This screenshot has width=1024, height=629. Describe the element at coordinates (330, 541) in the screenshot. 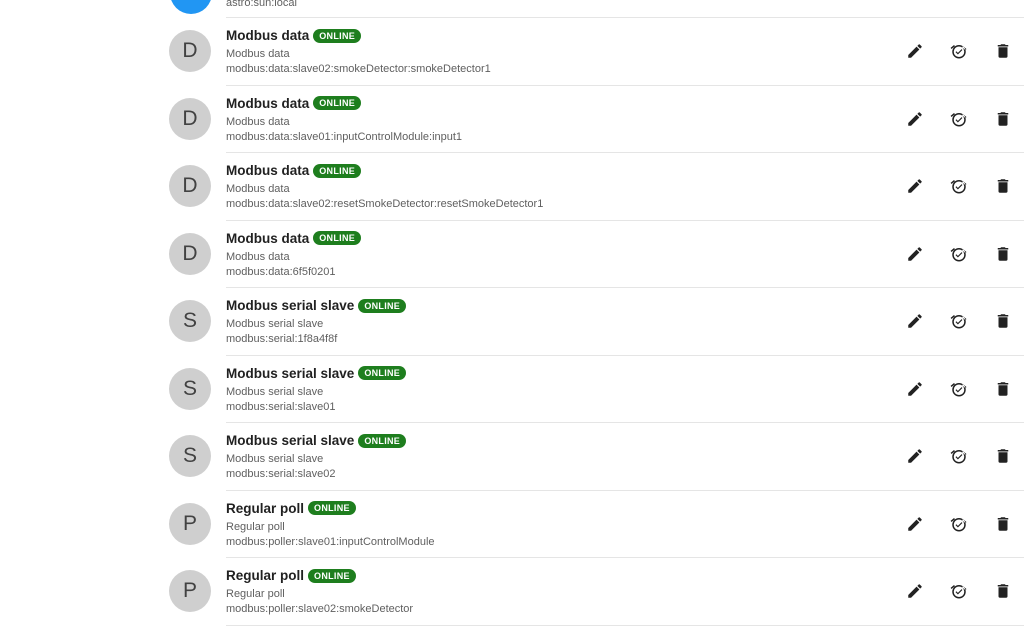

I see `thing-uid: modbus:poller:slave01:inputControlModule` at that location.